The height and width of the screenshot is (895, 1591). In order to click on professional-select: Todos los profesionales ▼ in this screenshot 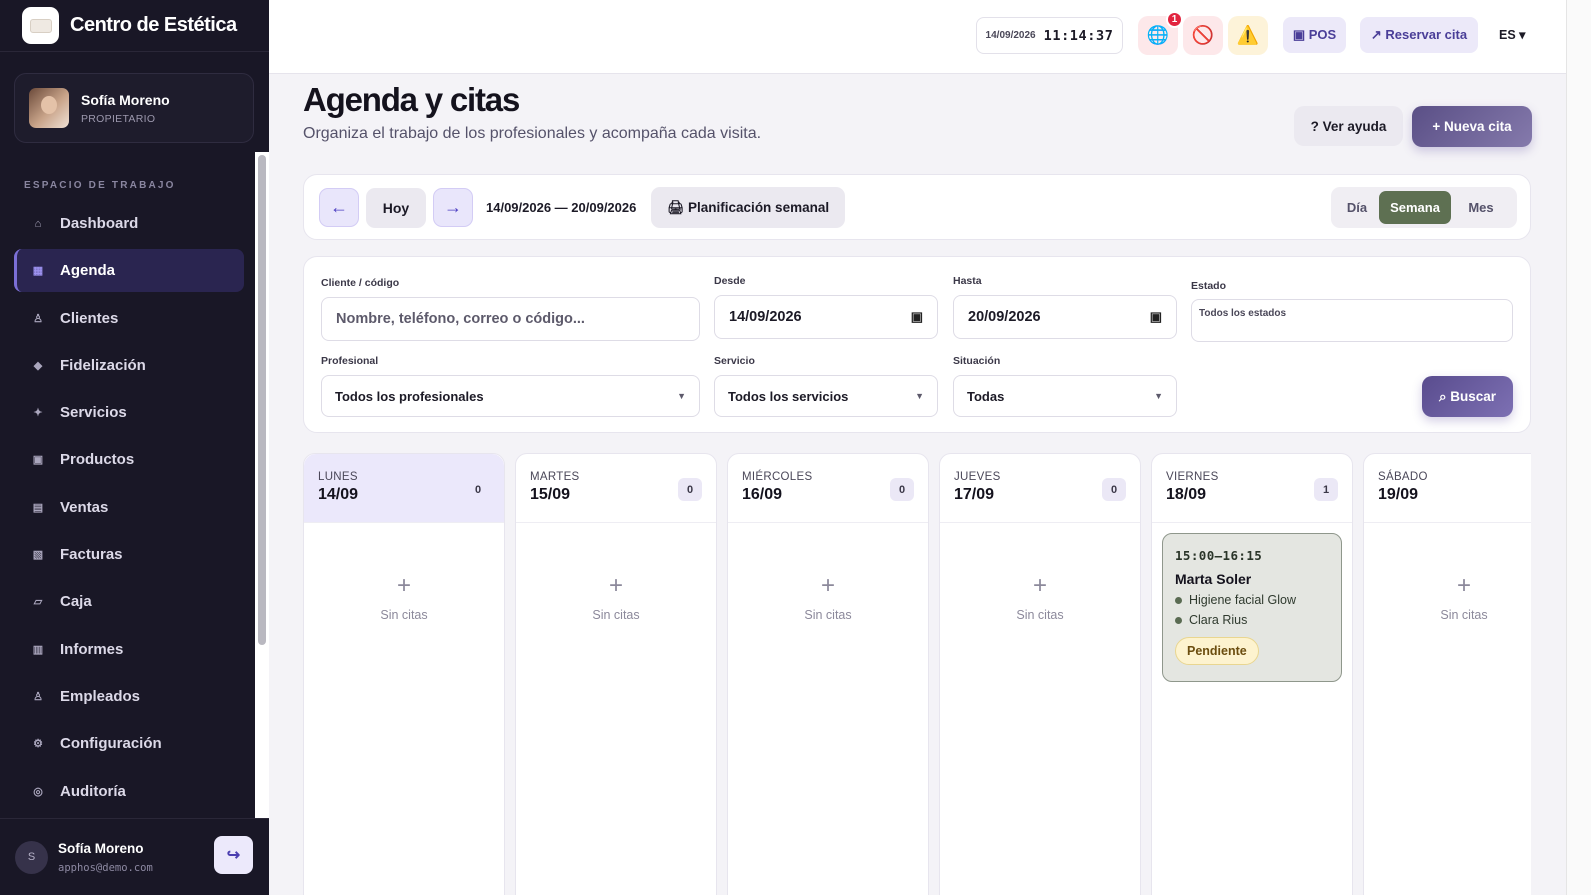, I will do `click(510, 396)`.